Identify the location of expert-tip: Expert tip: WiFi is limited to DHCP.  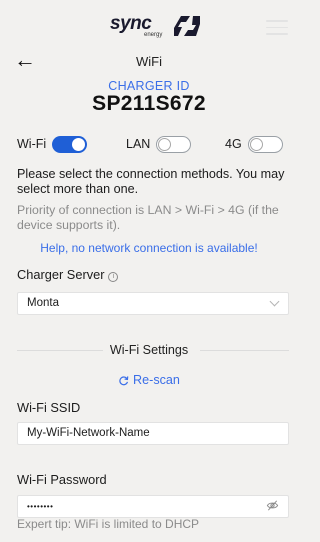
(108, 524).